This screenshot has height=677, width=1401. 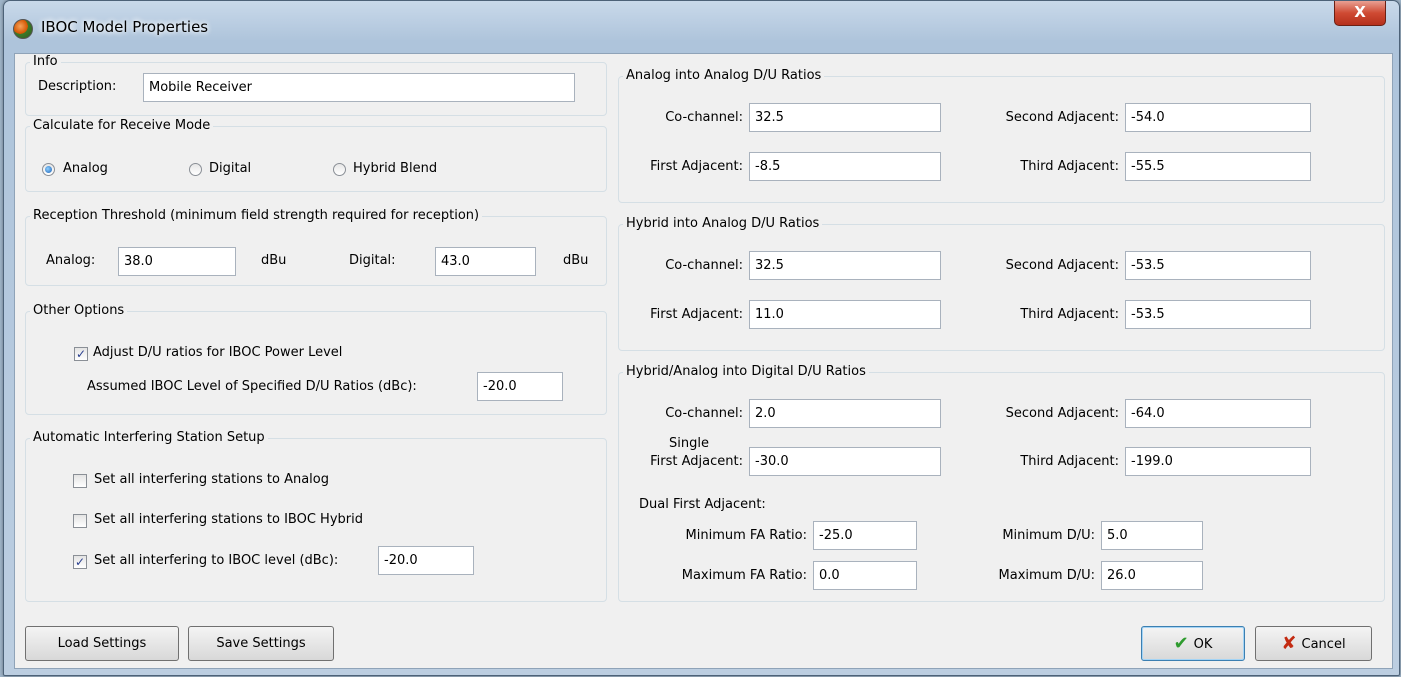 What do you see at coordinates (80, 562) in the screenshot?
I see `iboc-level-checkbox: ✓` at bounding box center [80, 562].